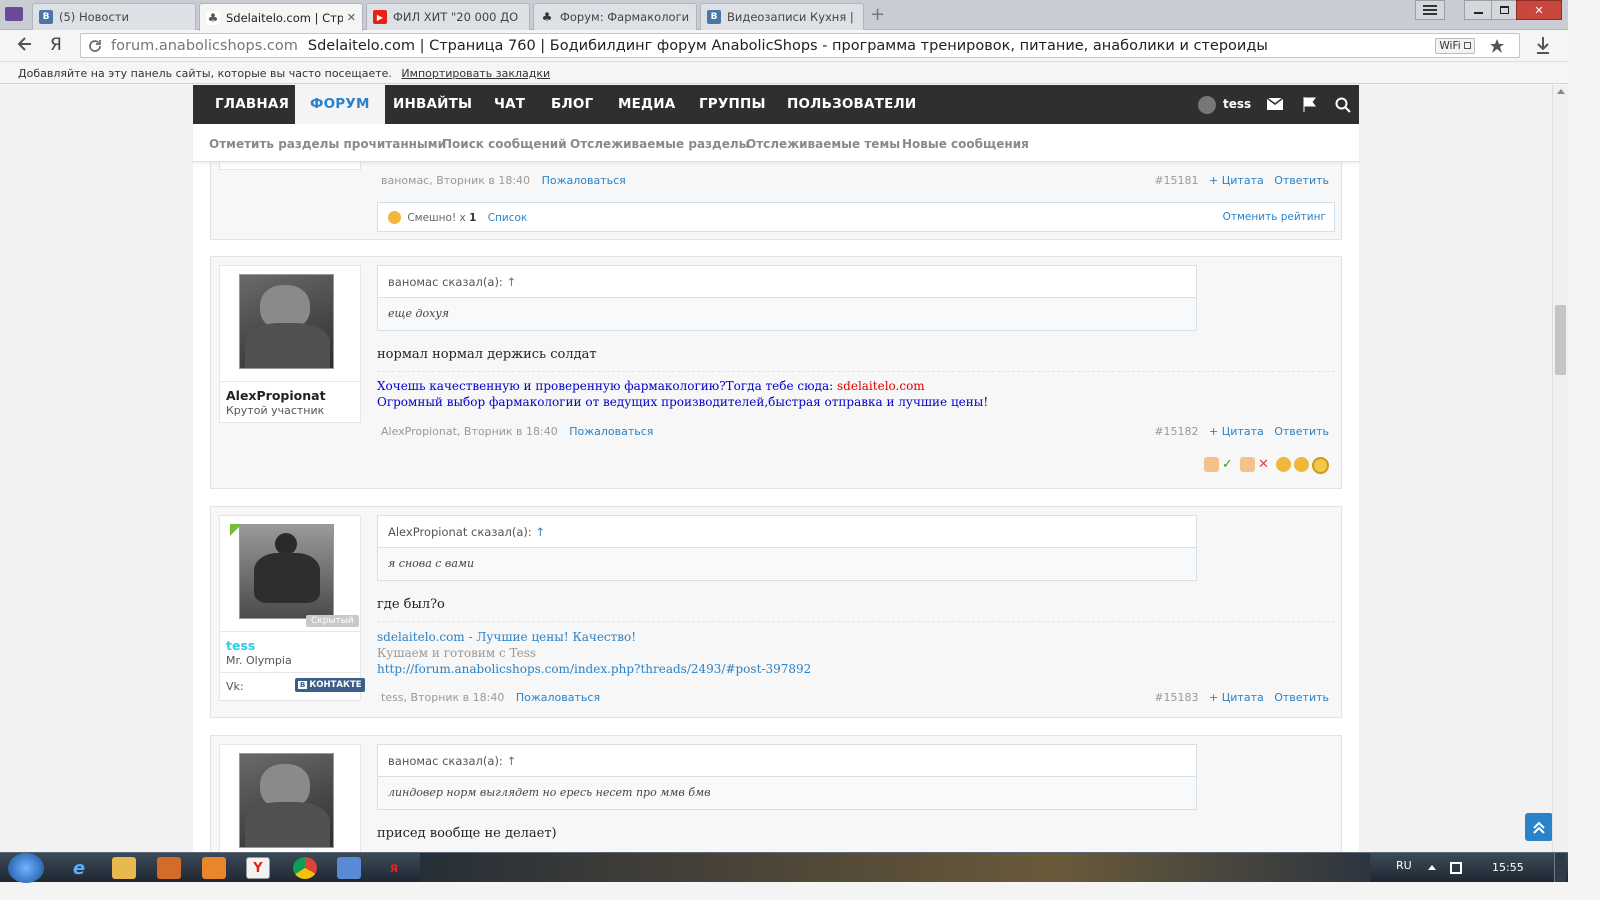 This screenshot has width=1600, height=900. I want to click on nav-username: tess, so click(1237, 104).